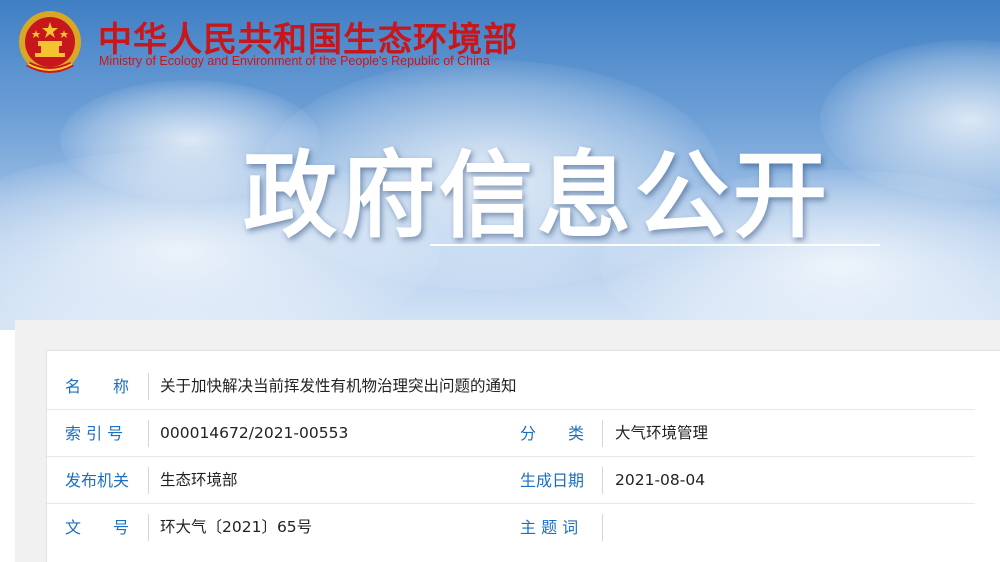 Image resolution: width=1000 pixels, height=562 pixels. I want to click on keywords-label: 主 题 词, so click(549, 527).